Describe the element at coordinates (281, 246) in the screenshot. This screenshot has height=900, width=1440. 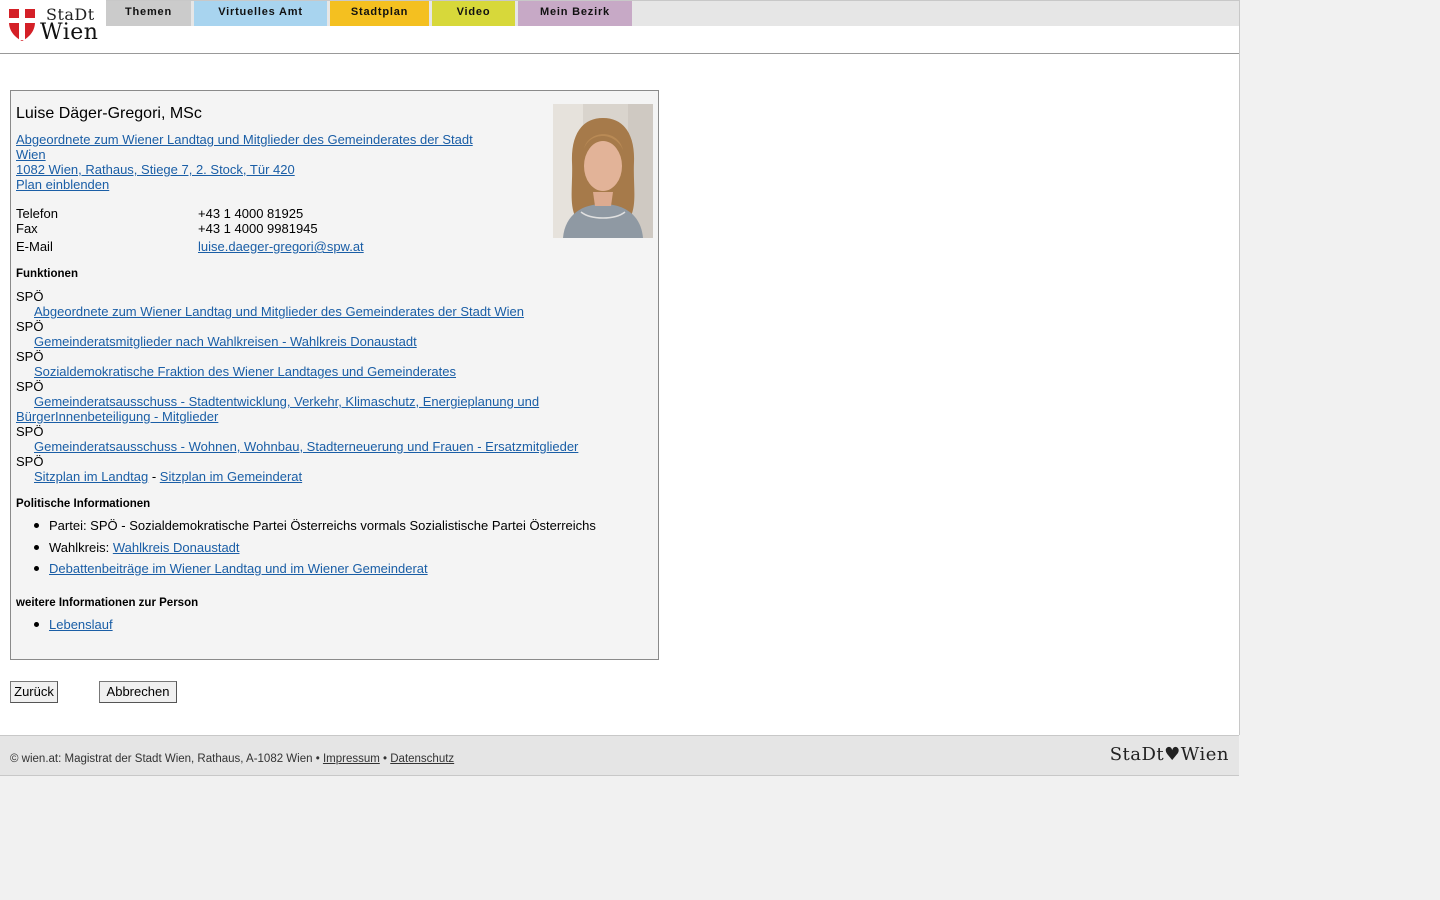
I see `email-link: luise.daeger-gregori@spw.at` at that location.